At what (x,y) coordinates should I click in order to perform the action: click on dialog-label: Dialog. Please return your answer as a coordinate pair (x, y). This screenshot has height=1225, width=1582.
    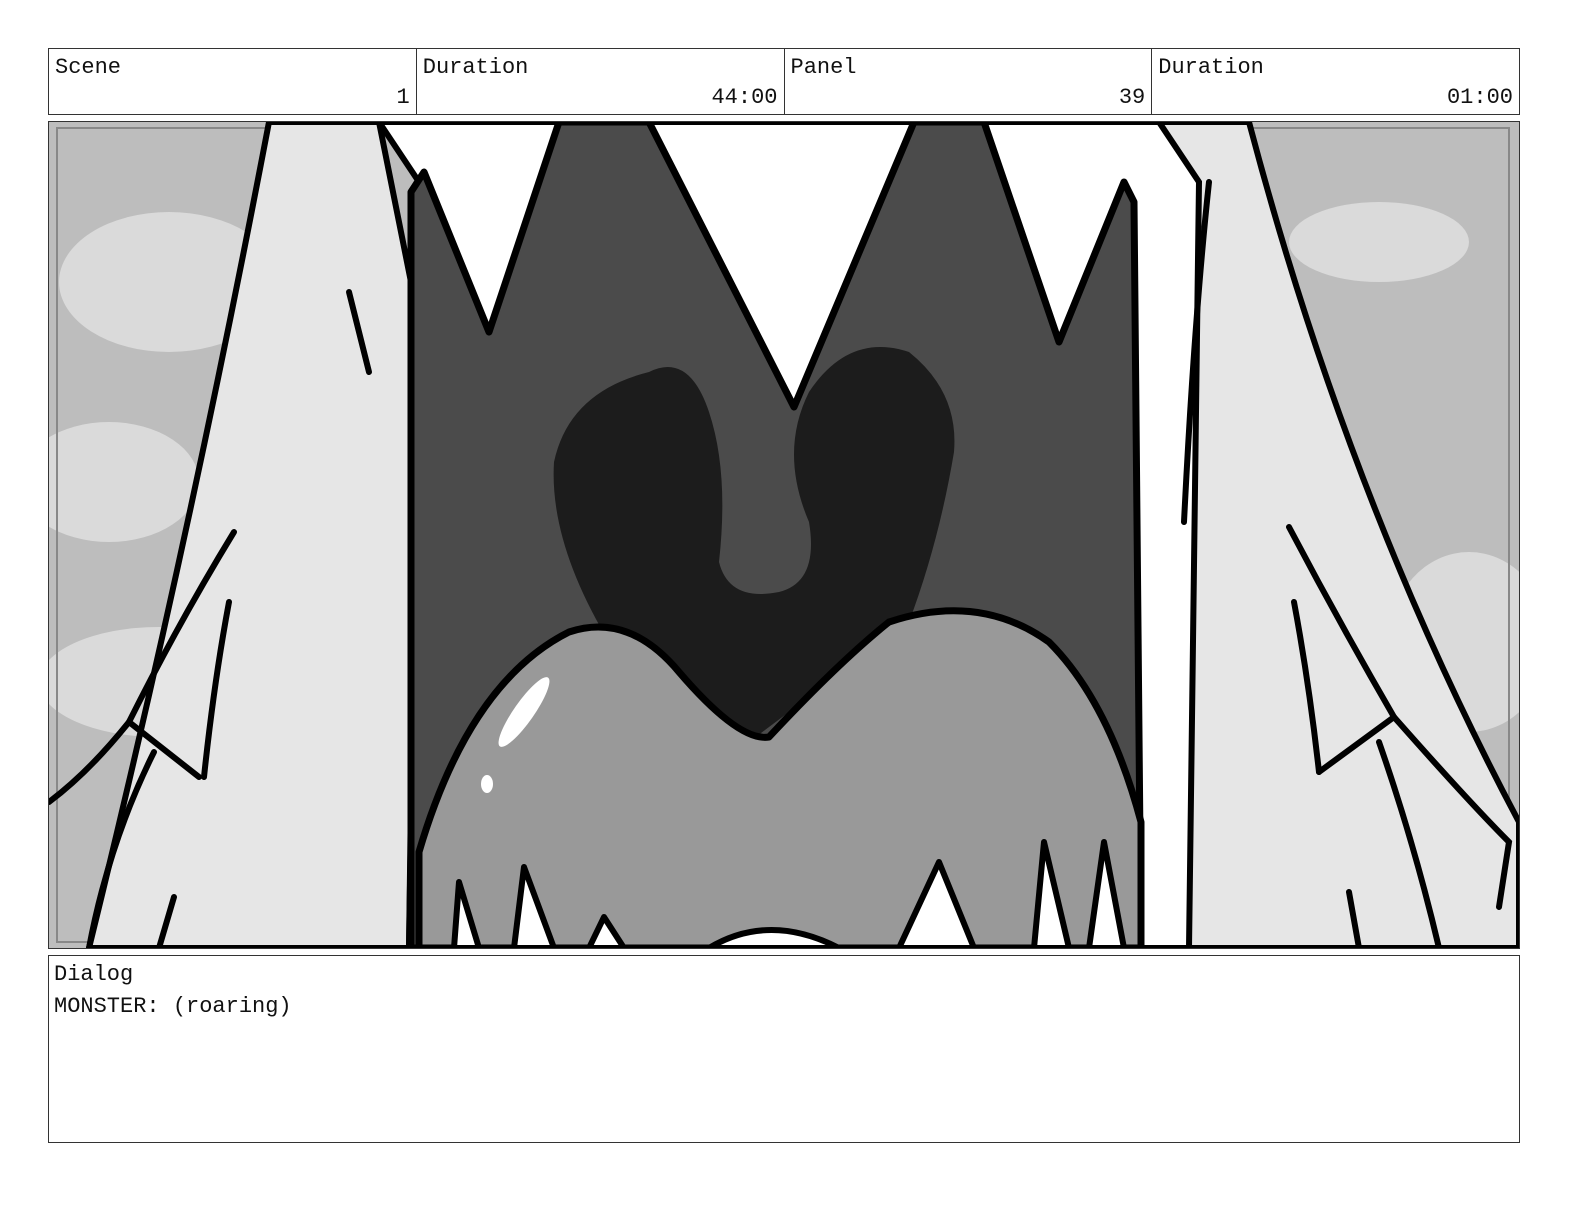
    Looking at the image, I should click on (94, 974).